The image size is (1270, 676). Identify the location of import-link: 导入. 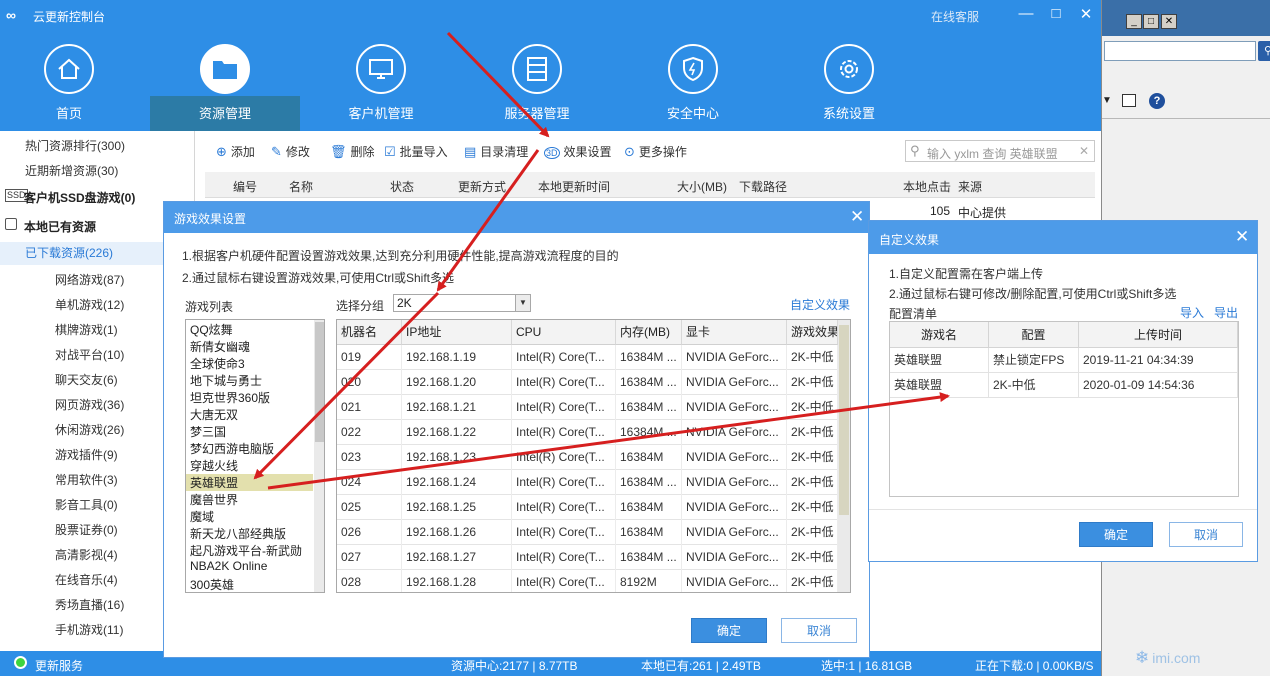
(1192, 312).